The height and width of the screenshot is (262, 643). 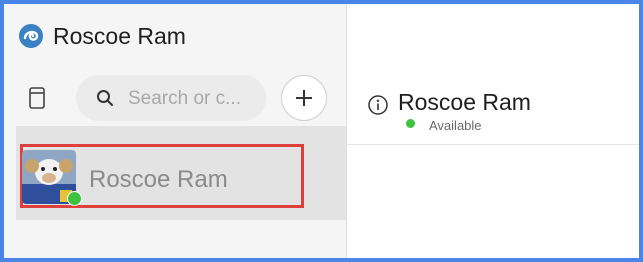 I want to click on add-button, so click(x=304, y=98).